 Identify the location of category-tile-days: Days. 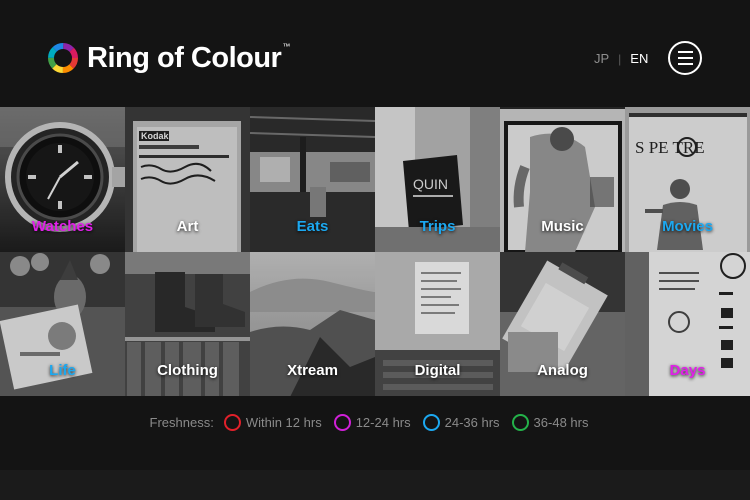
(687, 323).